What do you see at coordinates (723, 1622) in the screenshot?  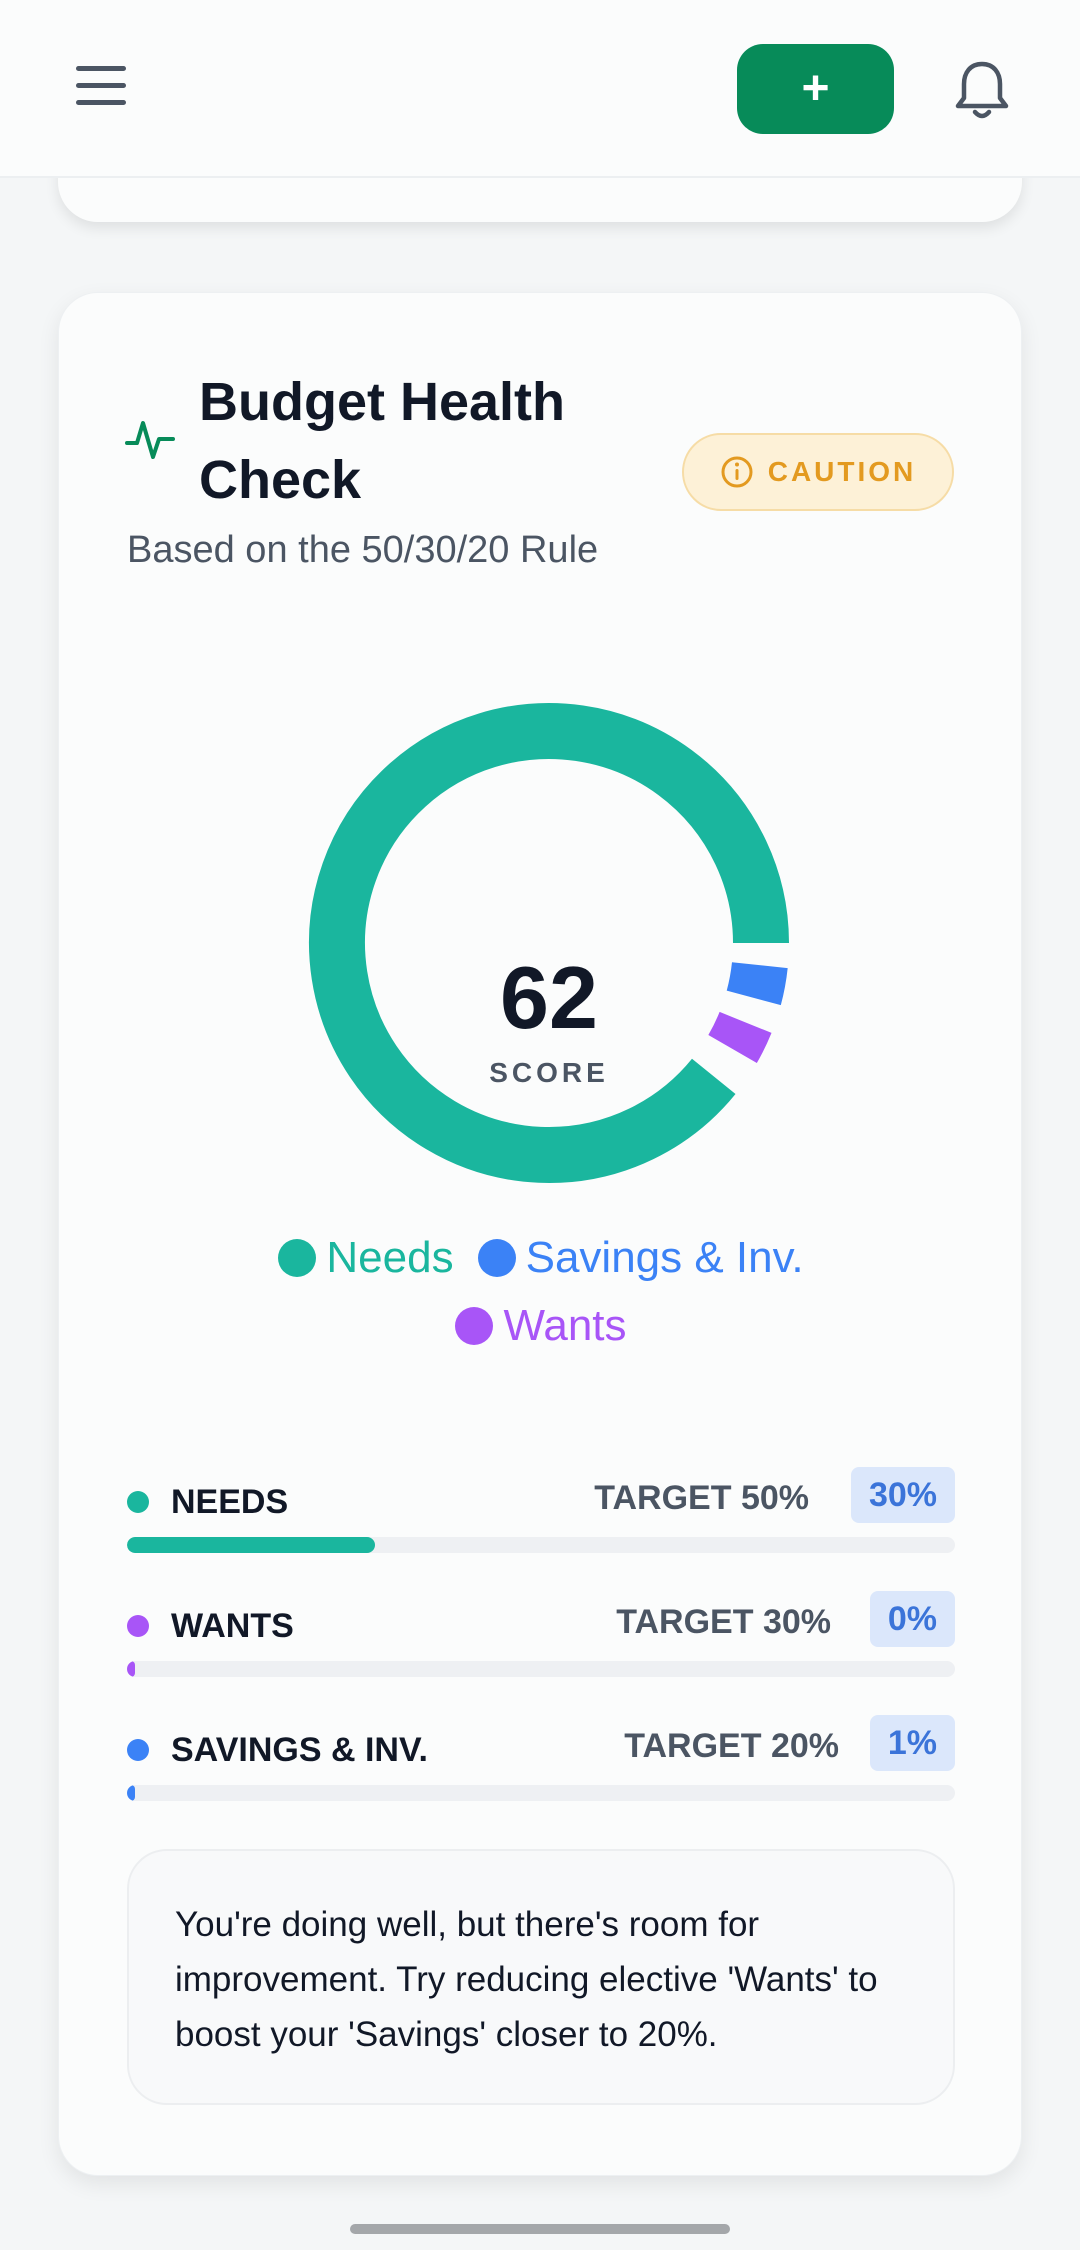 I see `category-target: TARGET 30%` at bounding box center [723, 1622].